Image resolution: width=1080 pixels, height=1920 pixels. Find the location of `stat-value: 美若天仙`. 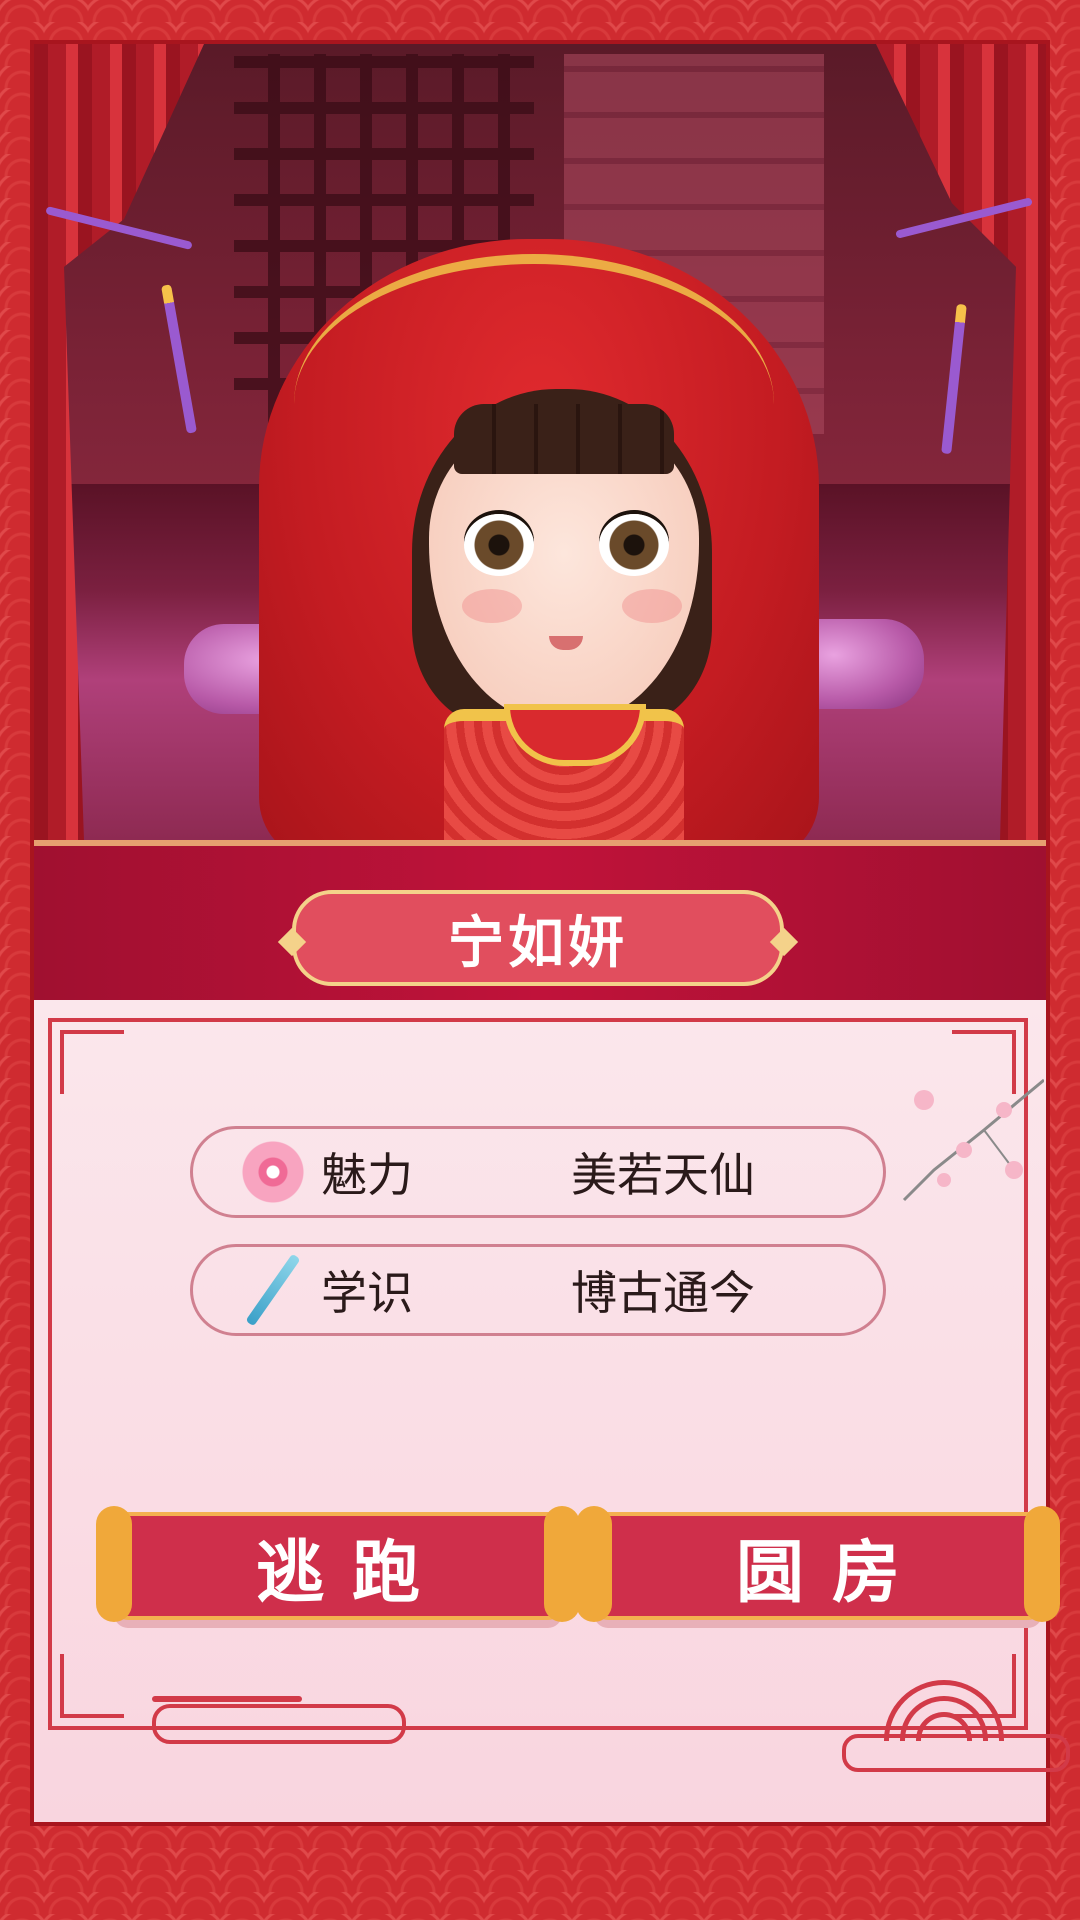

stat-value: 美若天仙 is located at coordinates (663, 1175).